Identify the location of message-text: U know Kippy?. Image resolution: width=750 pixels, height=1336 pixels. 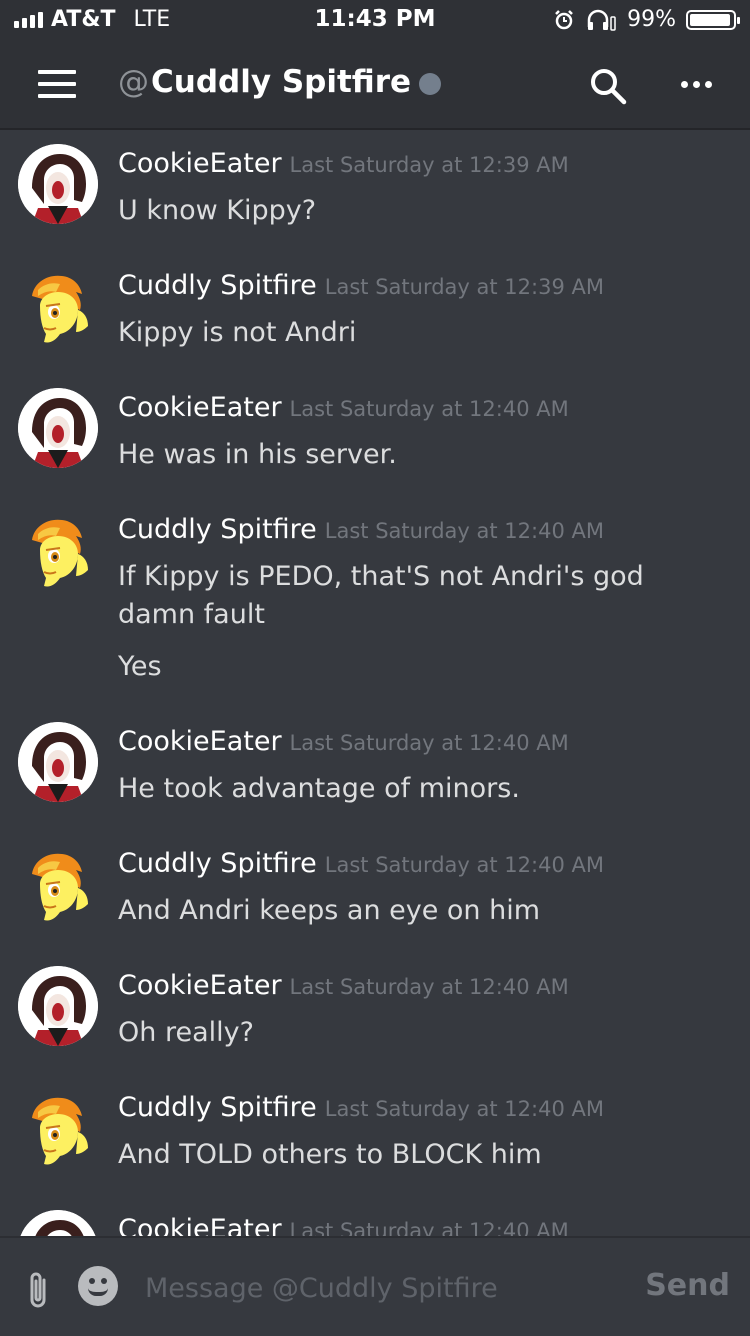
(217, 210).